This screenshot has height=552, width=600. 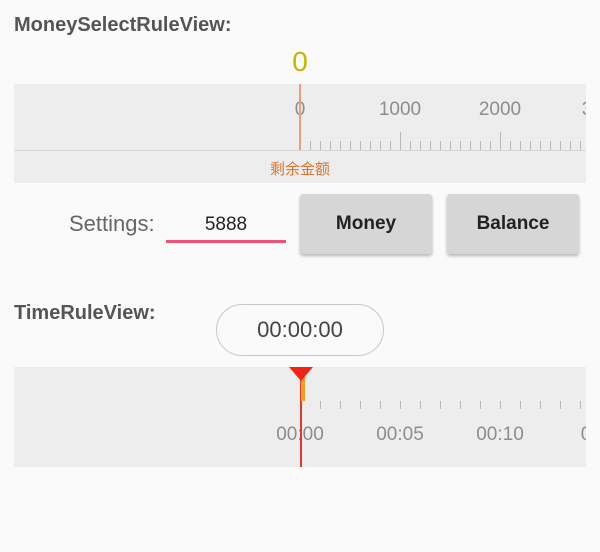 I want to click on time-ruler-label: 0, so click(x=583, y=435).